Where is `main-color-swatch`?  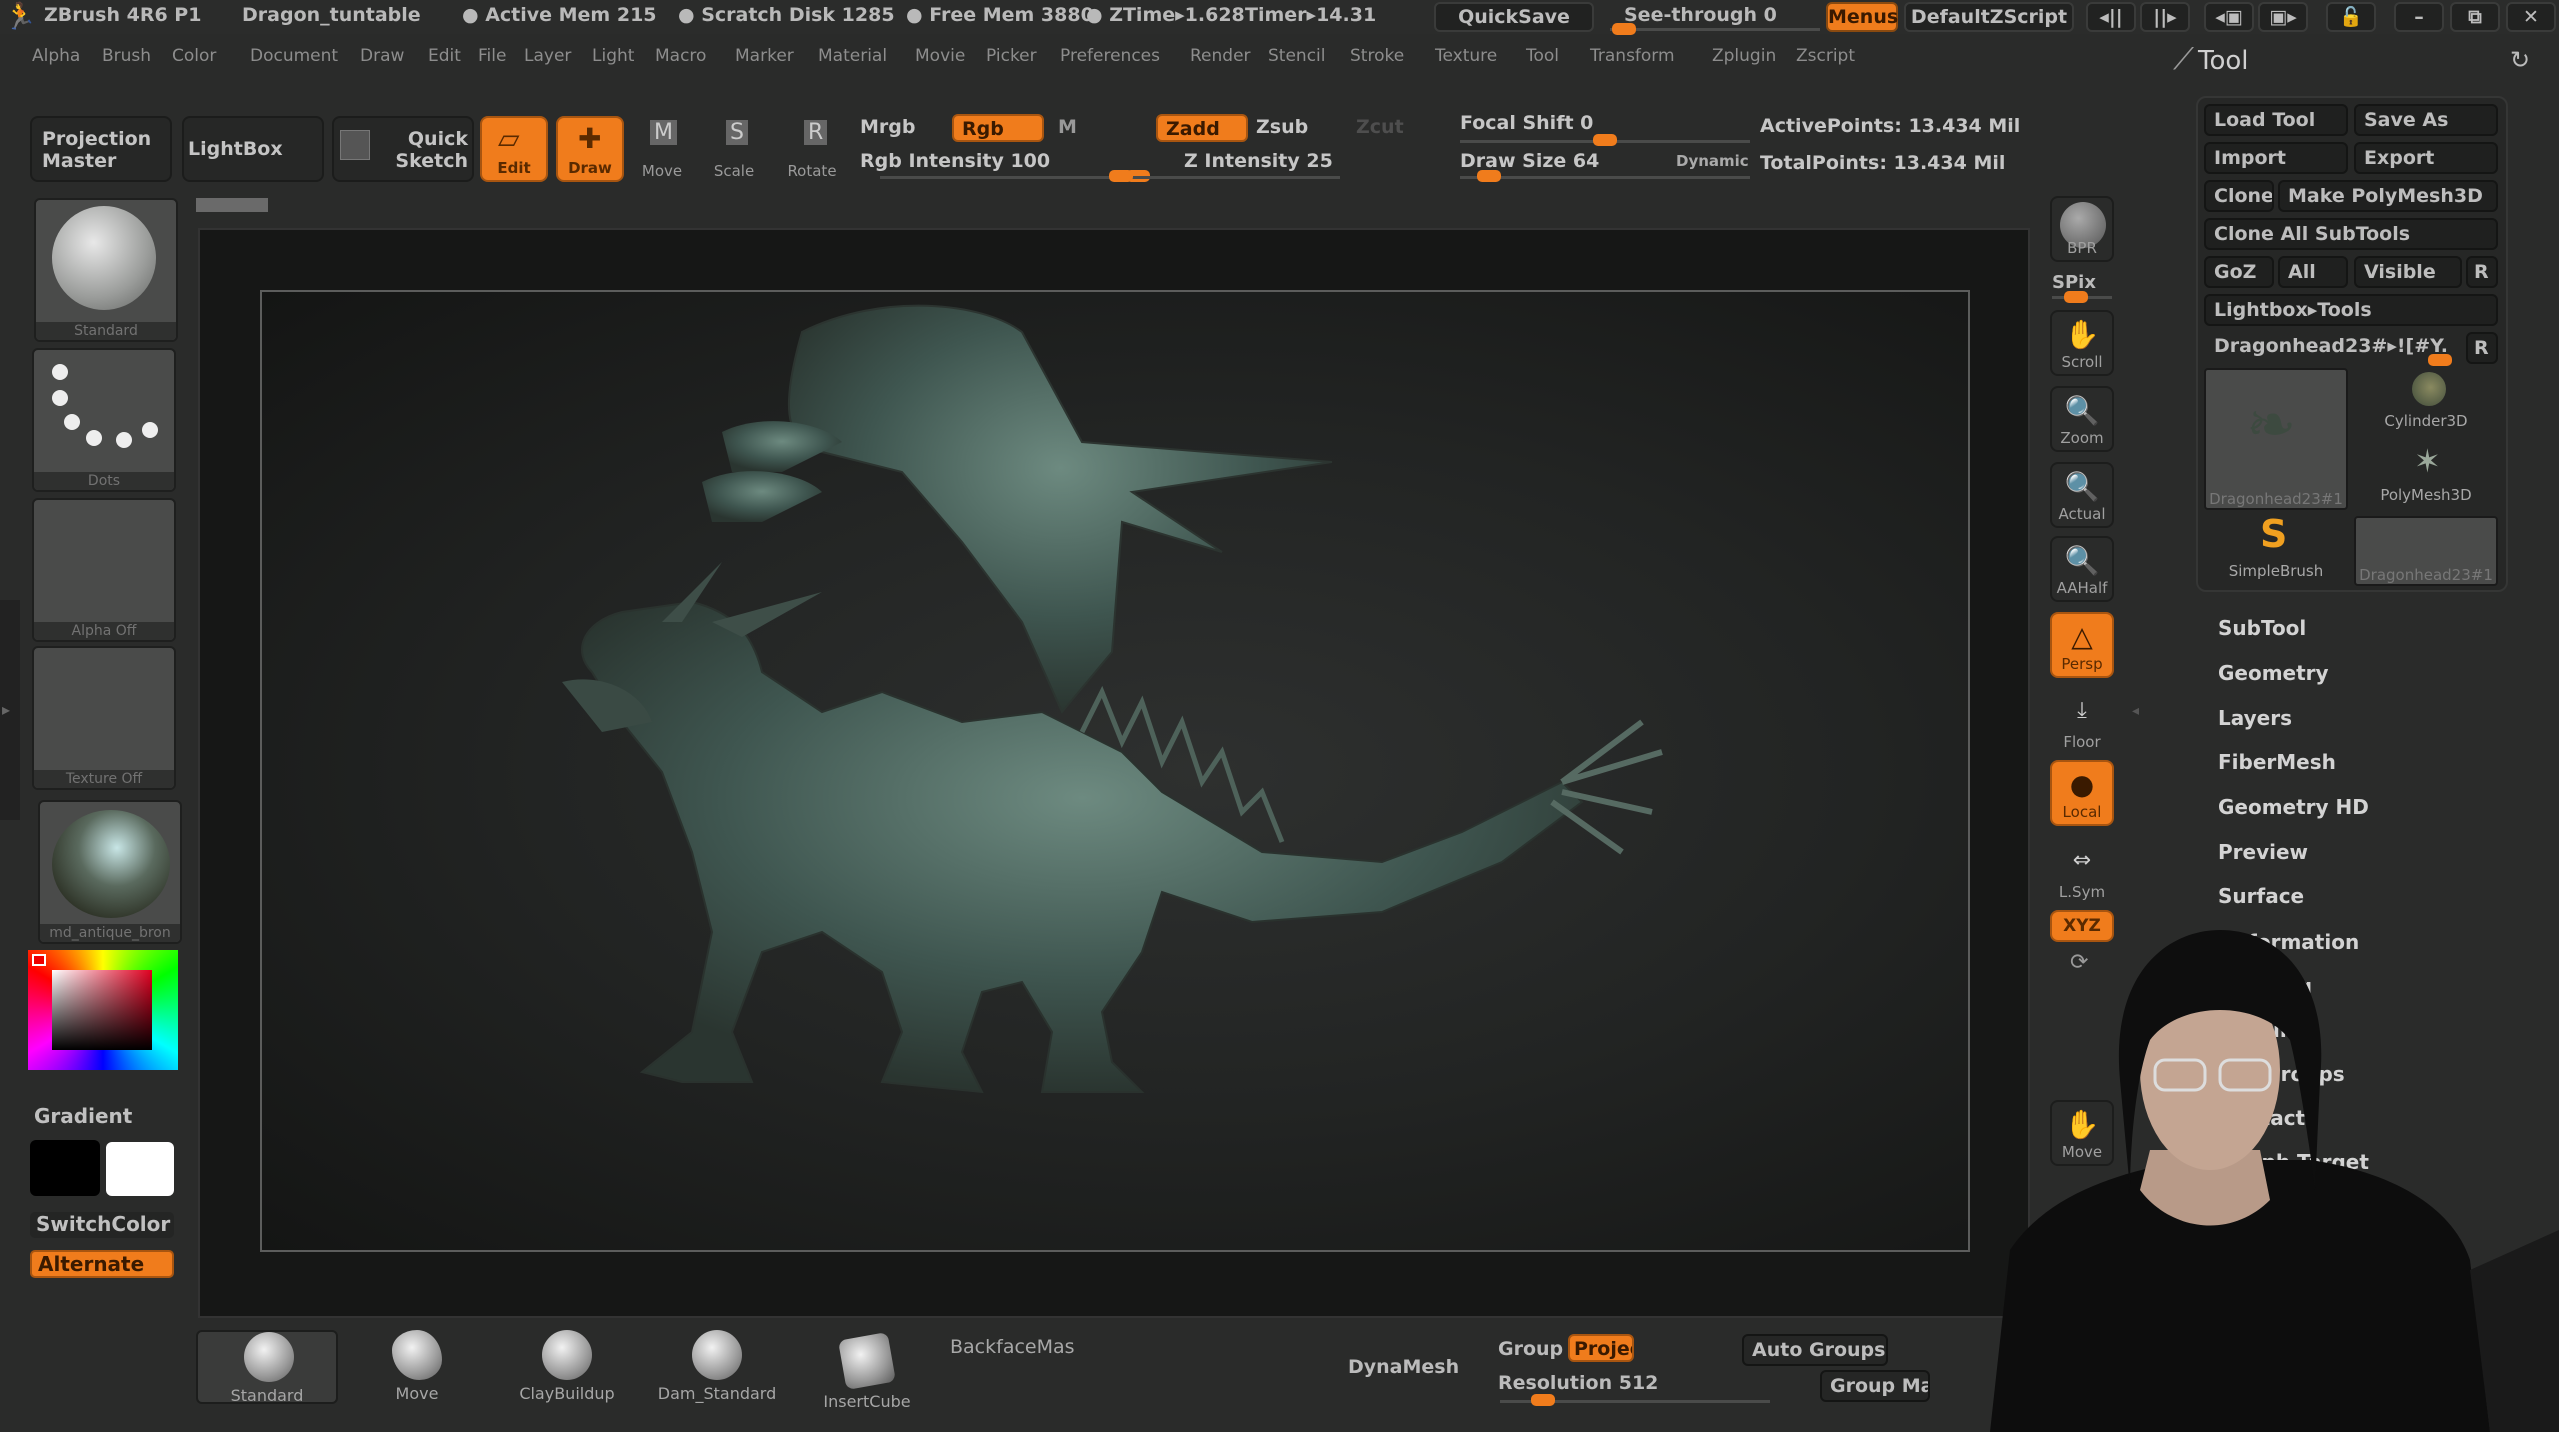 main-color-swatch is located at coordinates (65, 1168).